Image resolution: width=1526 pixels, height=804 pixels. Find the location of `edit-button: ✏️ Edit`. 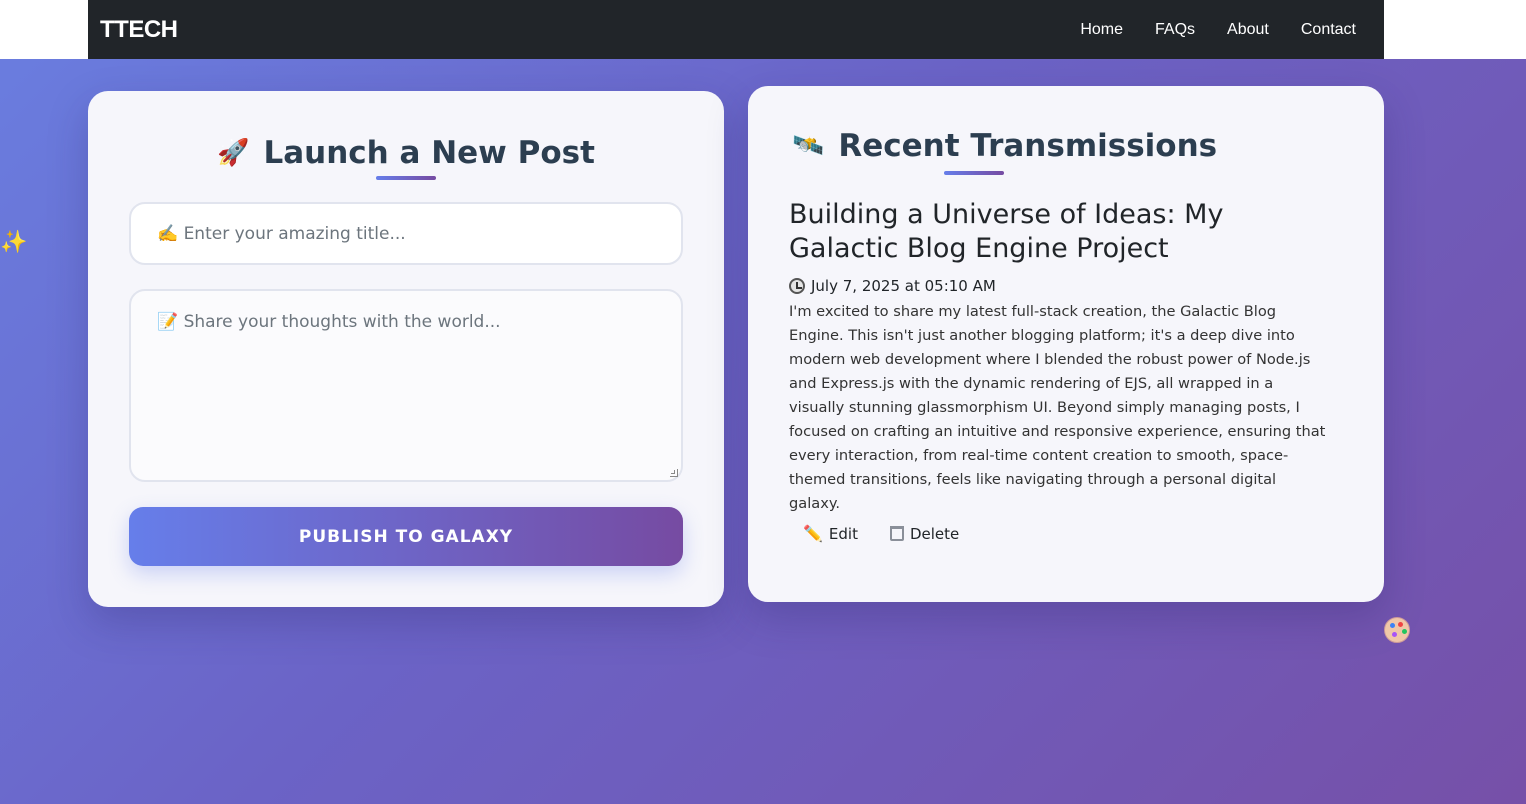

edit-button: ✏️ Edit is located at coordinates (830, 533).